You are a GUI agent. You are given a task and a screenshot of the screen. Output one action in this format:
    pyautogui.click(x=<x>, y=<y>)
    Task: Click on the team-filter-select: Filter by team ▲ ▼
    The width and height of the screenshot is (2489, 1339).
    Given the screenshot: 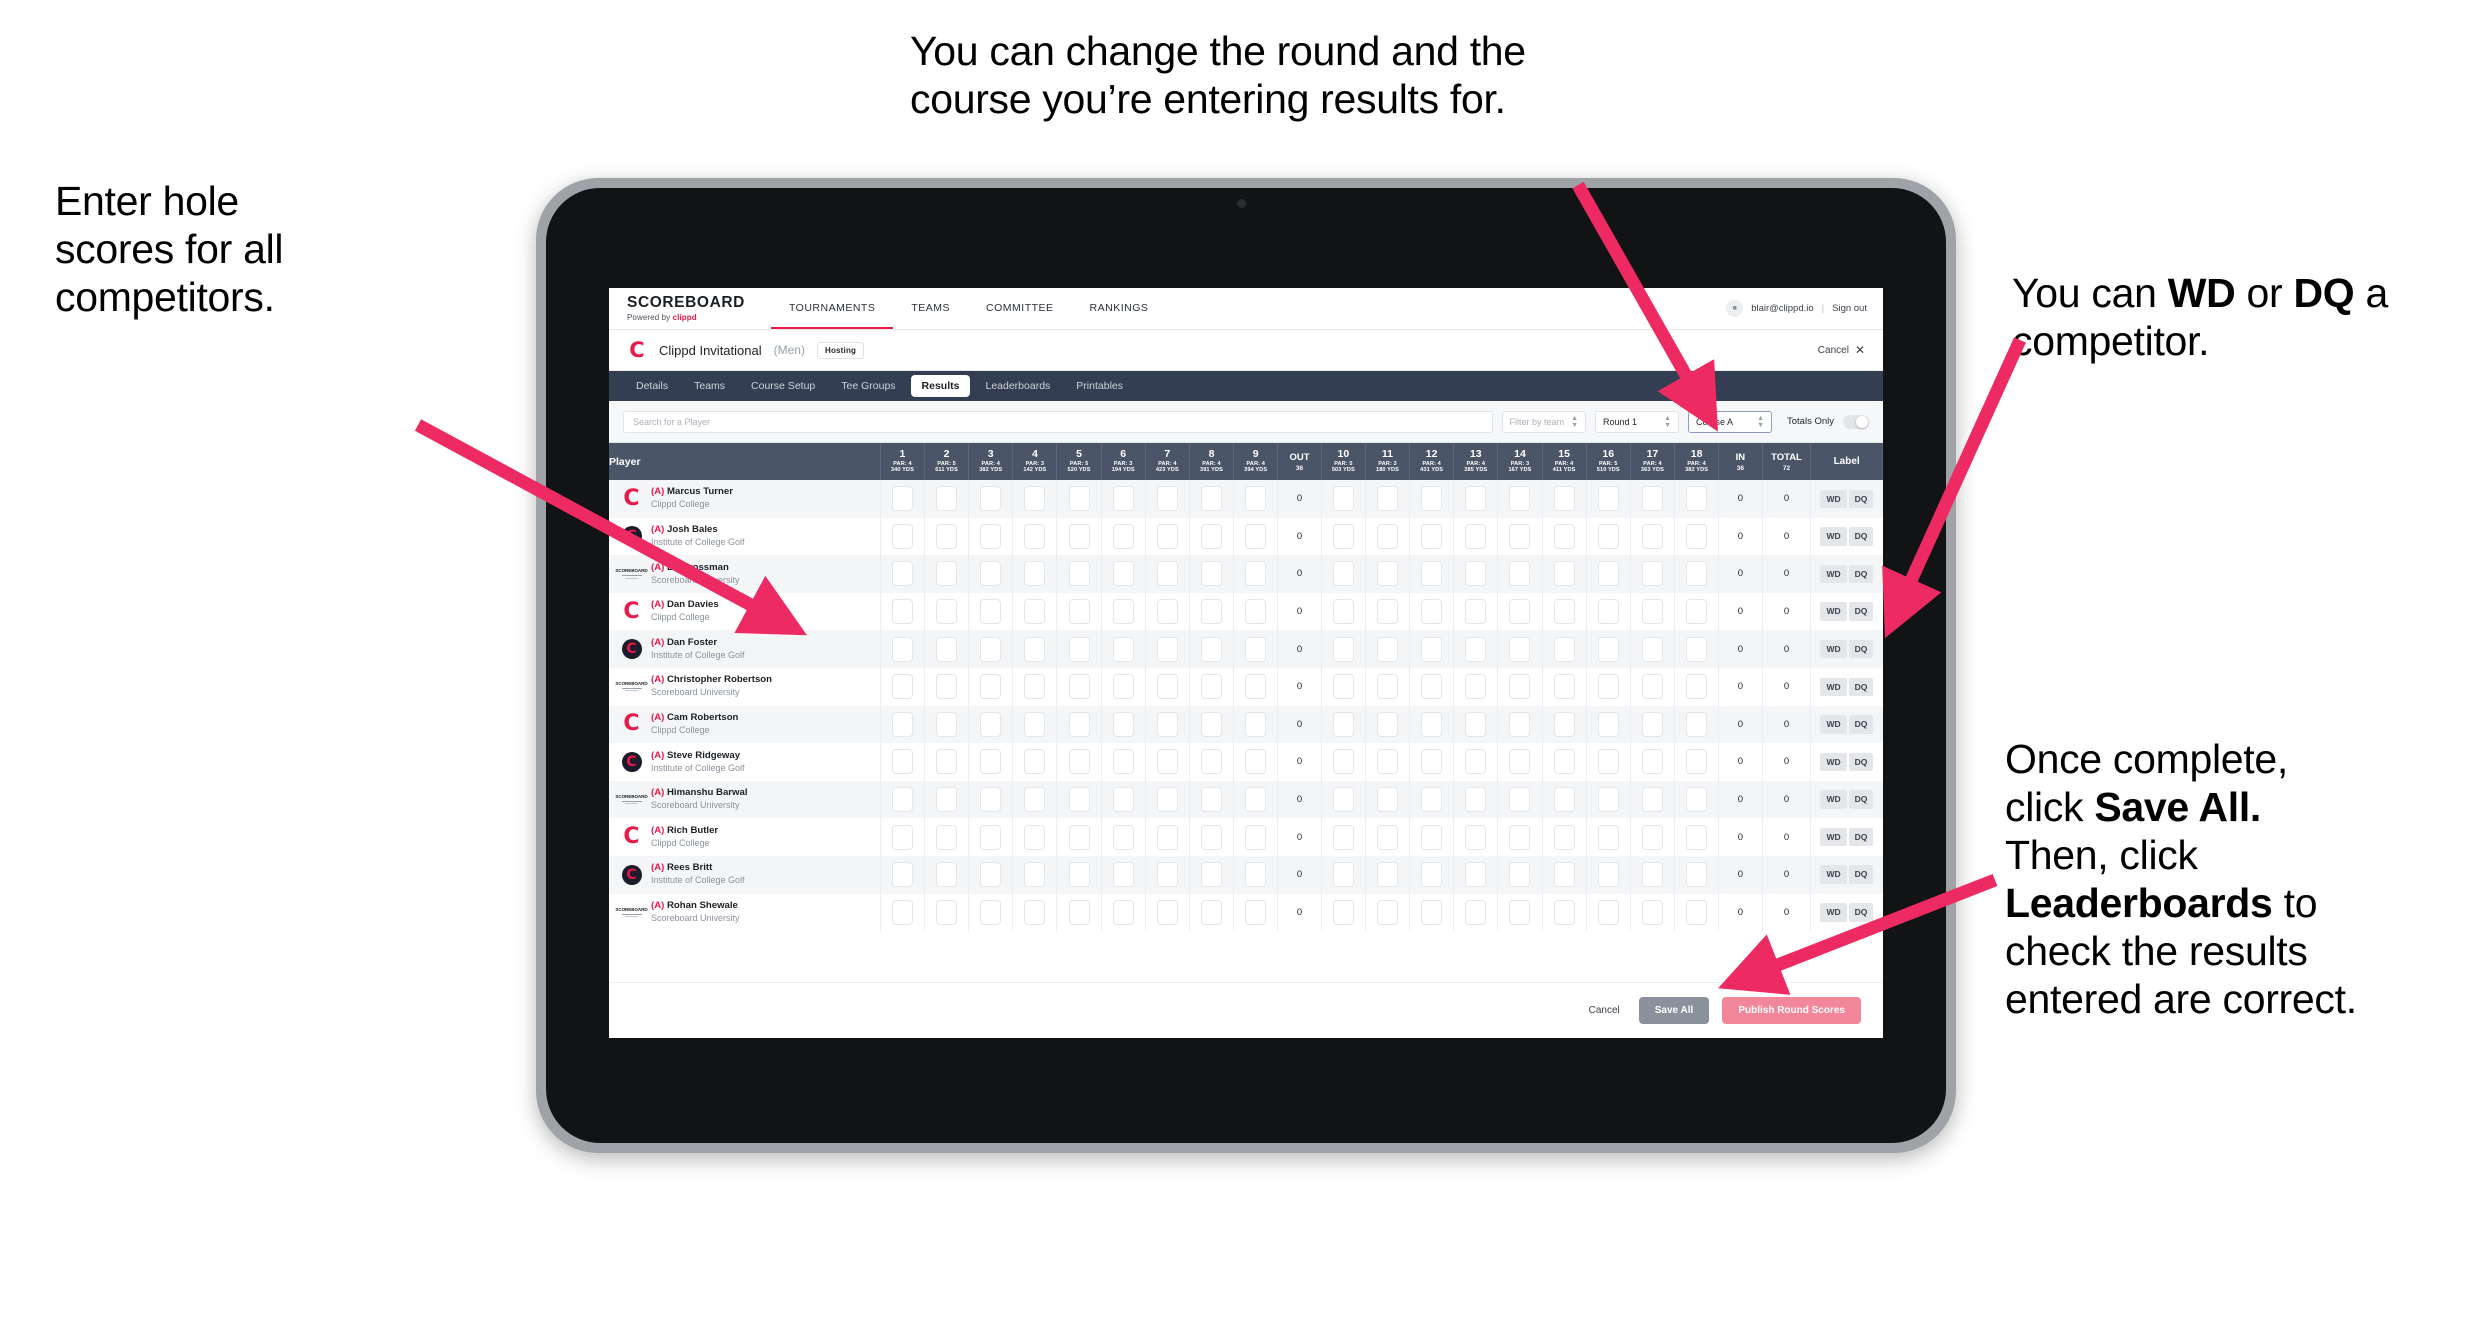 What is the action you would take?
    pyautogui.click(x=1543, y=421)
    